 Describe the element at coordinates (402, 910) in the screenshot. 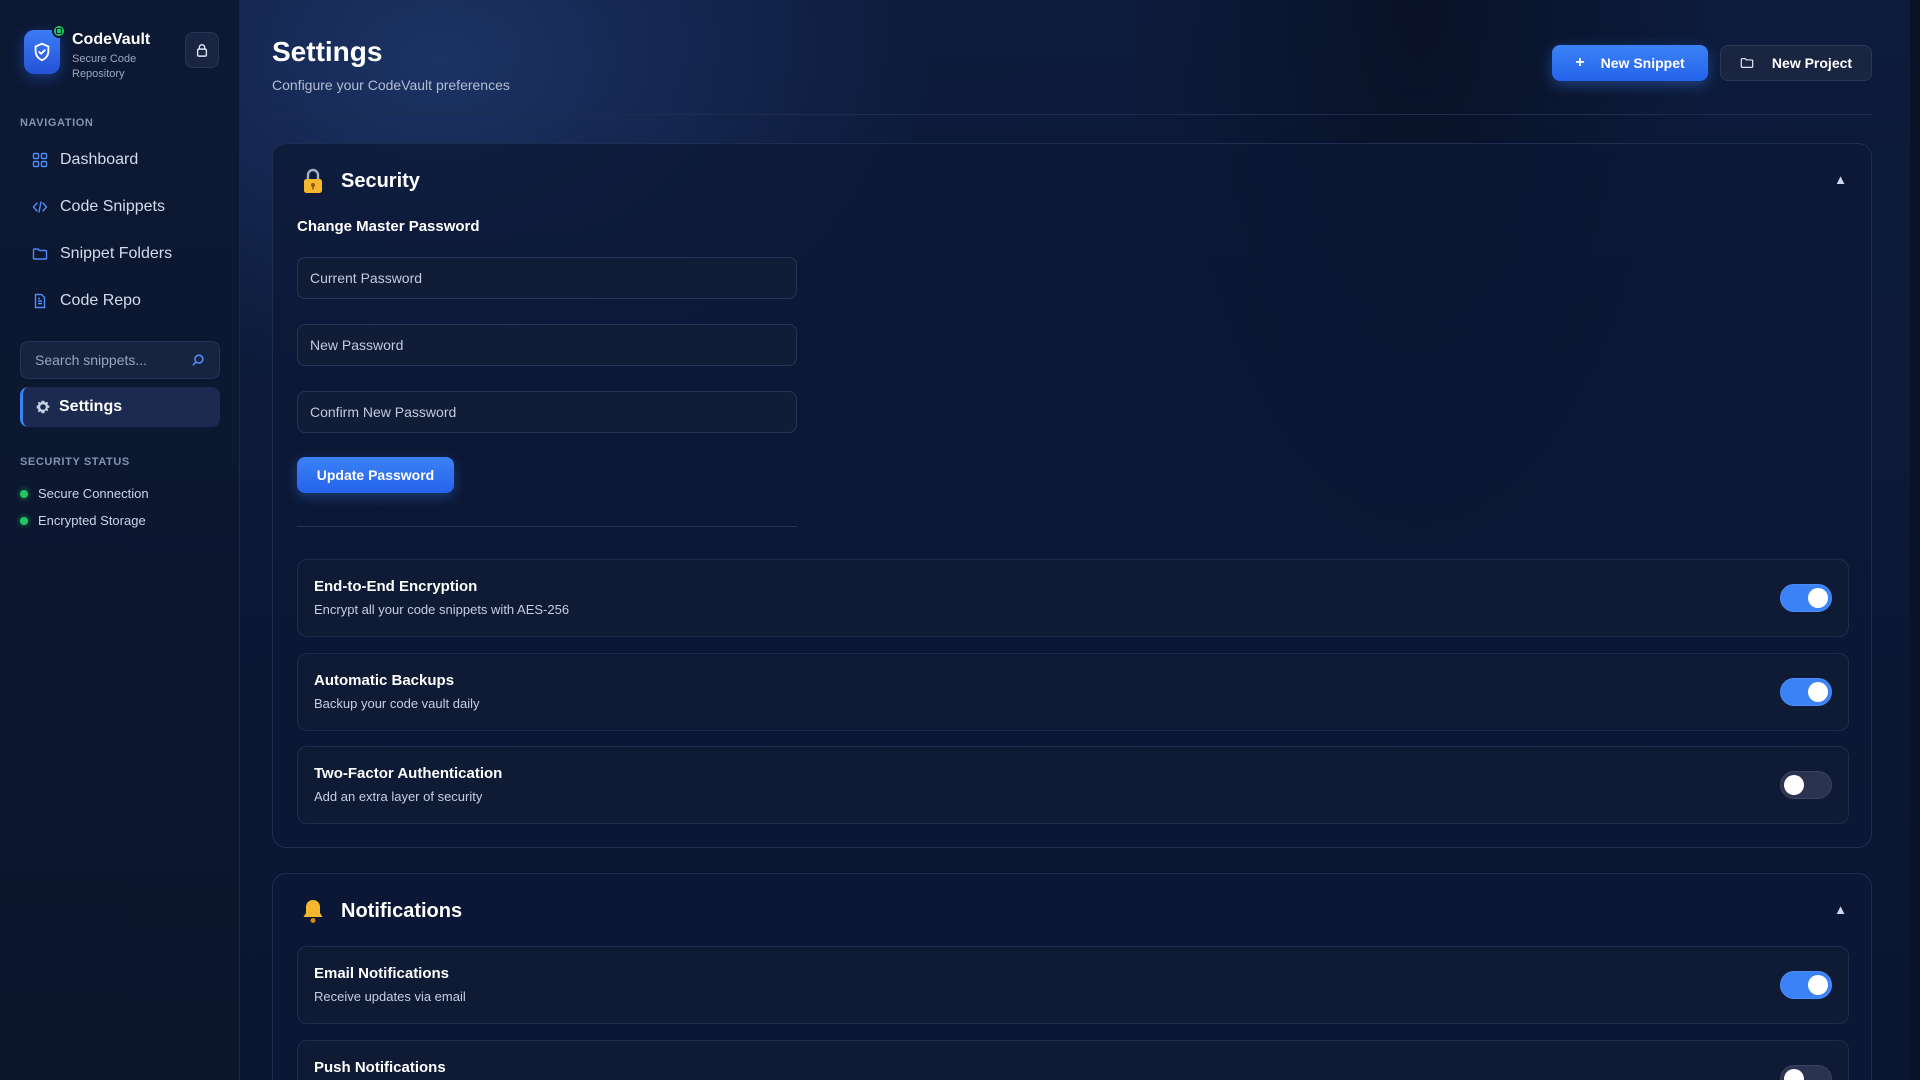

I see `notifications-title: Notifications` at that location.